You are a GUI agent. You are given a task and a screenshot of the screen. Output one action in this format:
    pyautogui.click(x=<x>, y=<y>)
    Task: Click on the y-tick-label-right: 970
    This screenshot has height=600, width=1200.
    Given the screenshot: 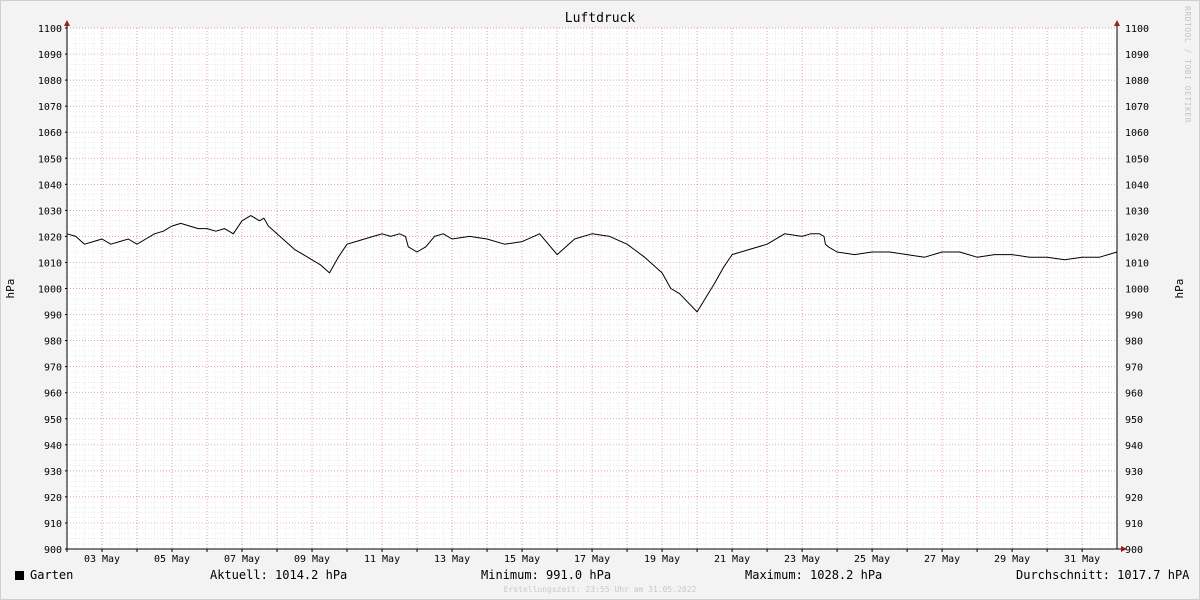 What is the action you would take?
    pyautogui.click(x=1134, y=368)
    